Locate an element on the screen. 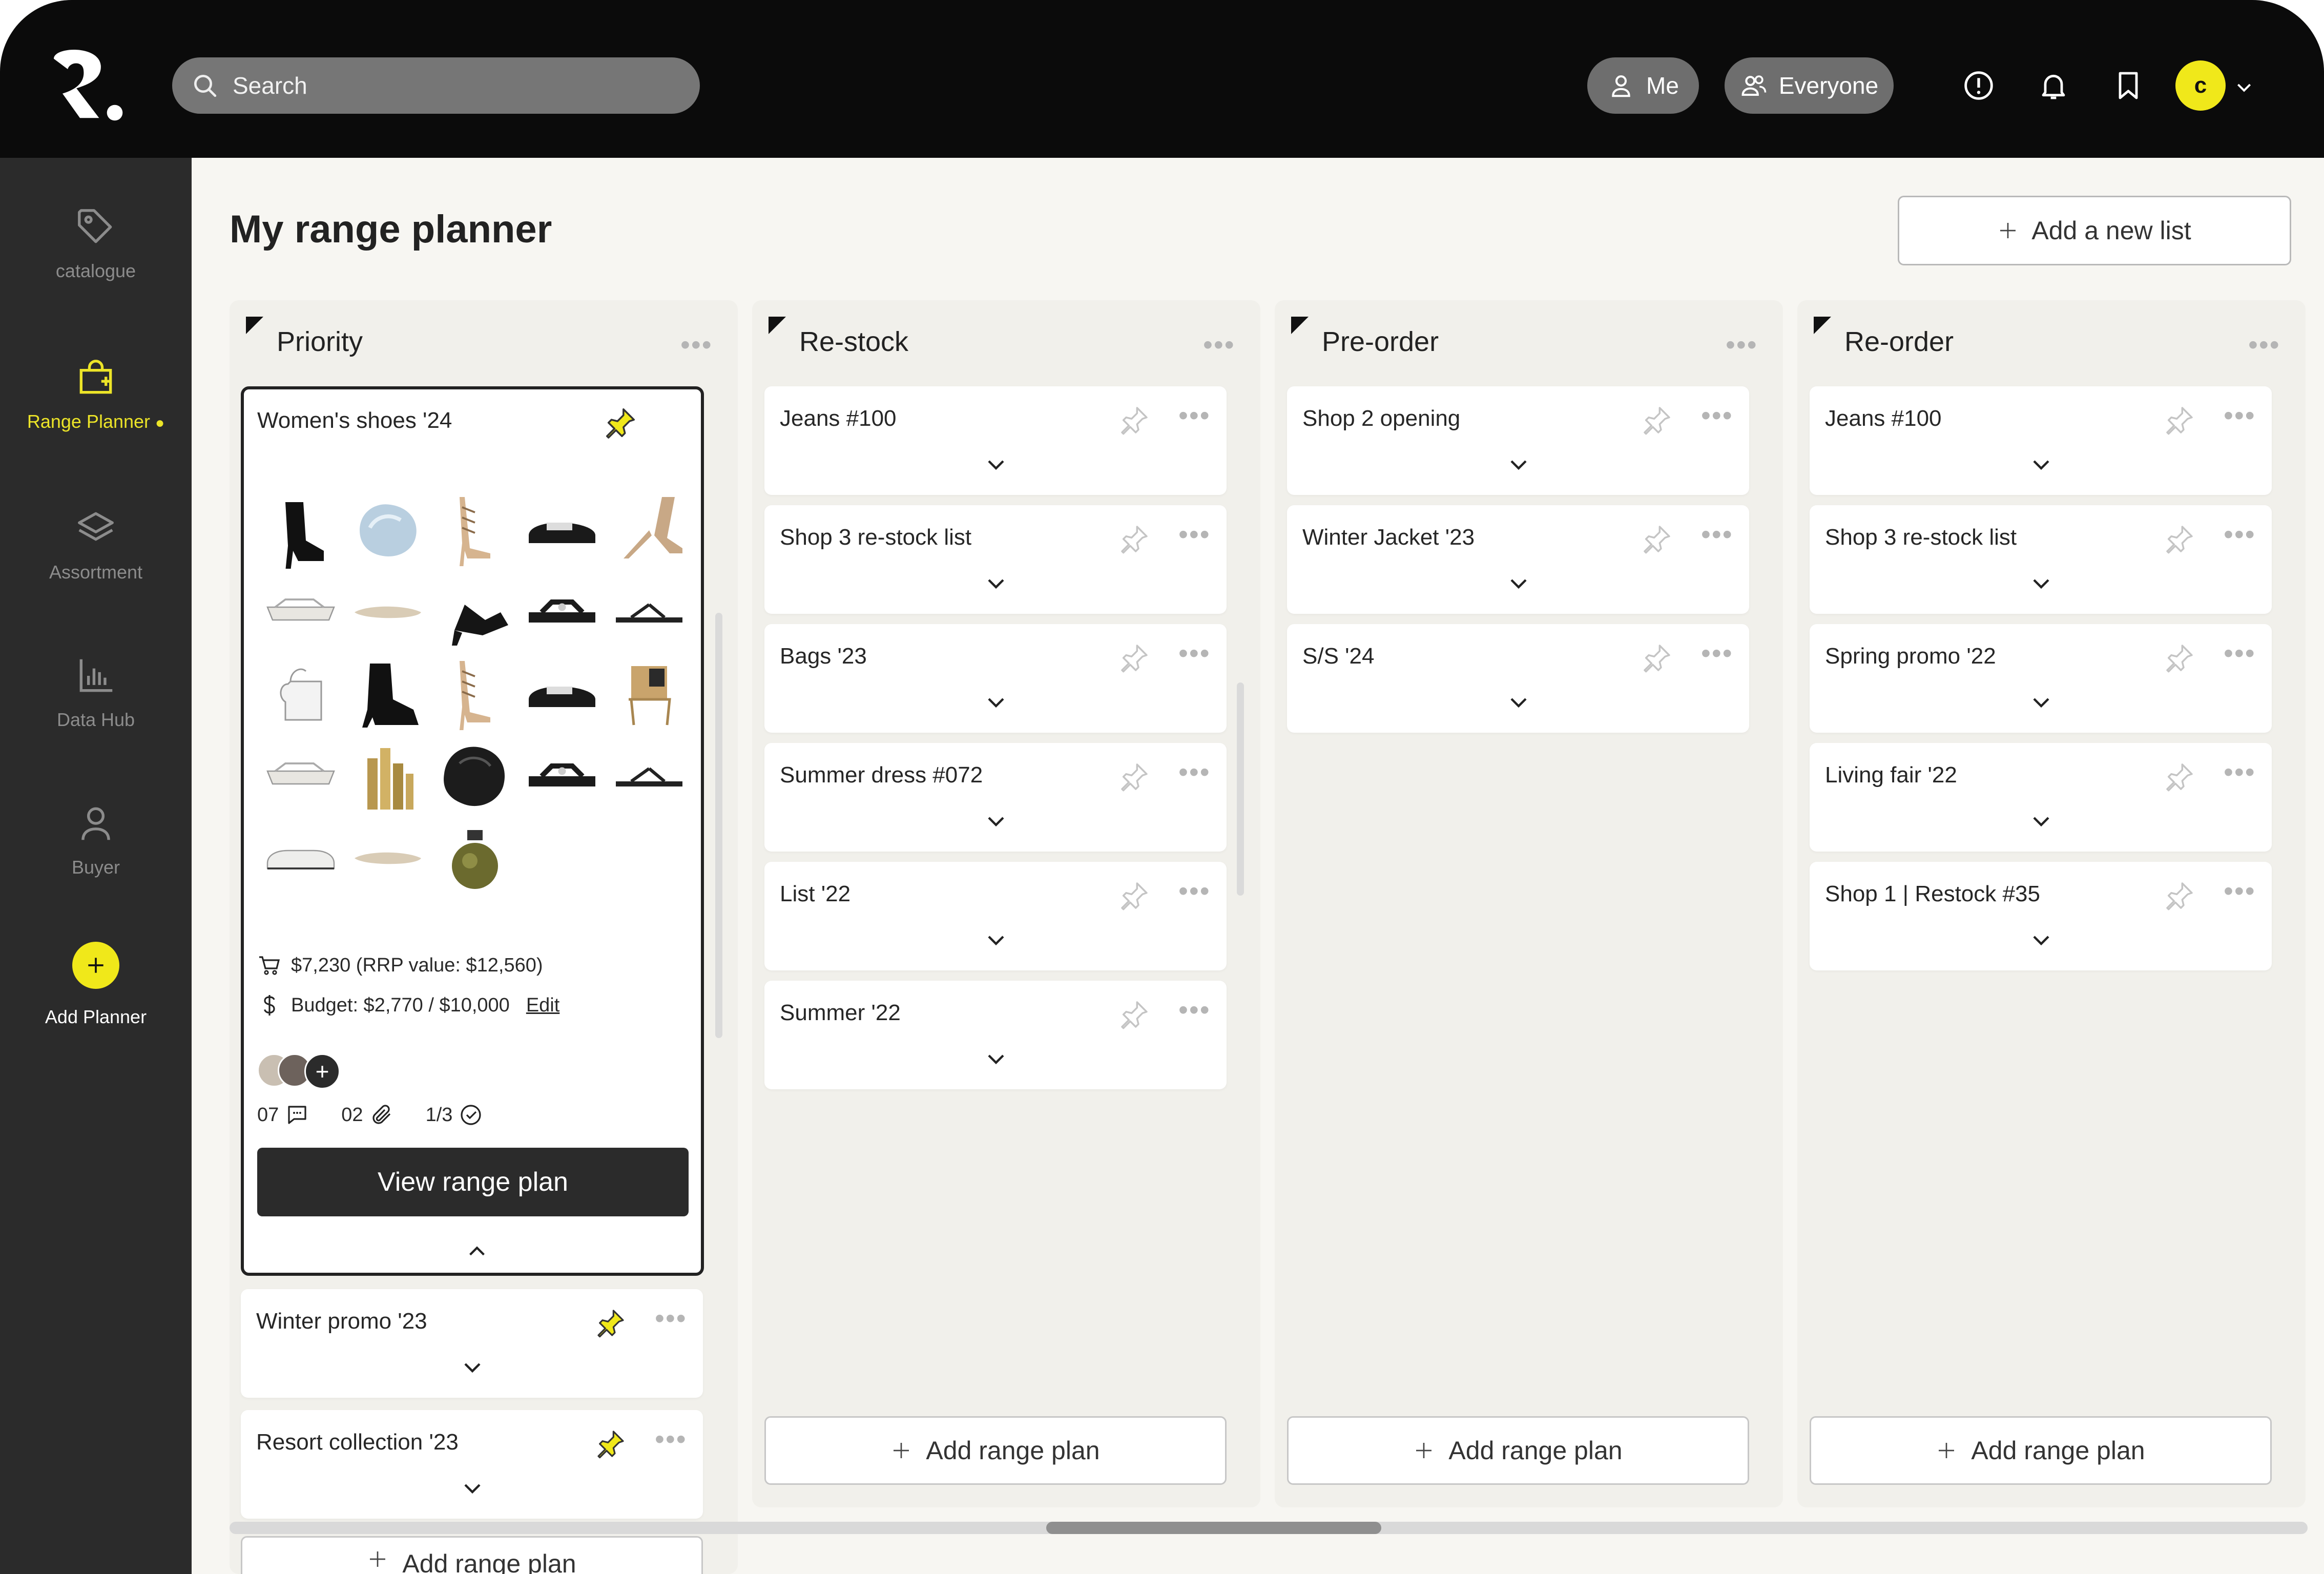 The height and width of the screenshot is (1574, 2324). add-planner-button: Add Planner is located at coordinates (96, 985).